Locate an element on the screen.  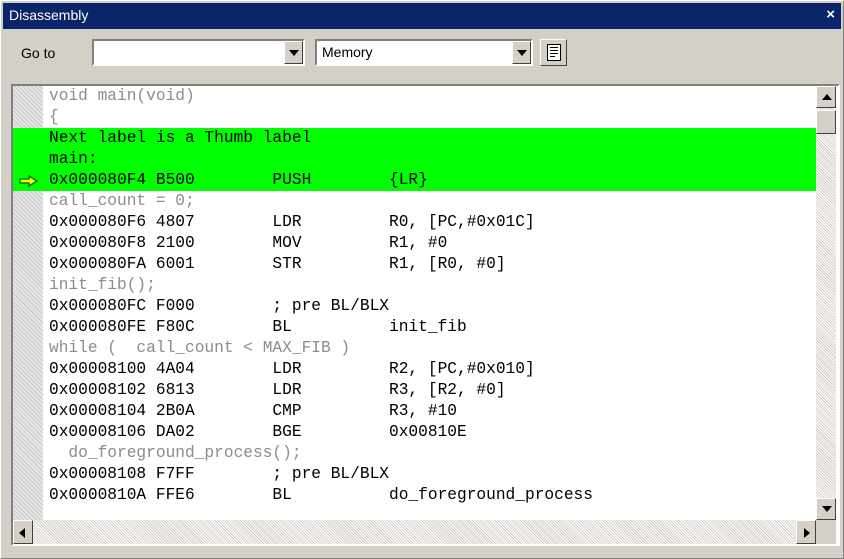
line-text: while ( call_count < MAX_FIB ) is located at coordinates (200, 348).